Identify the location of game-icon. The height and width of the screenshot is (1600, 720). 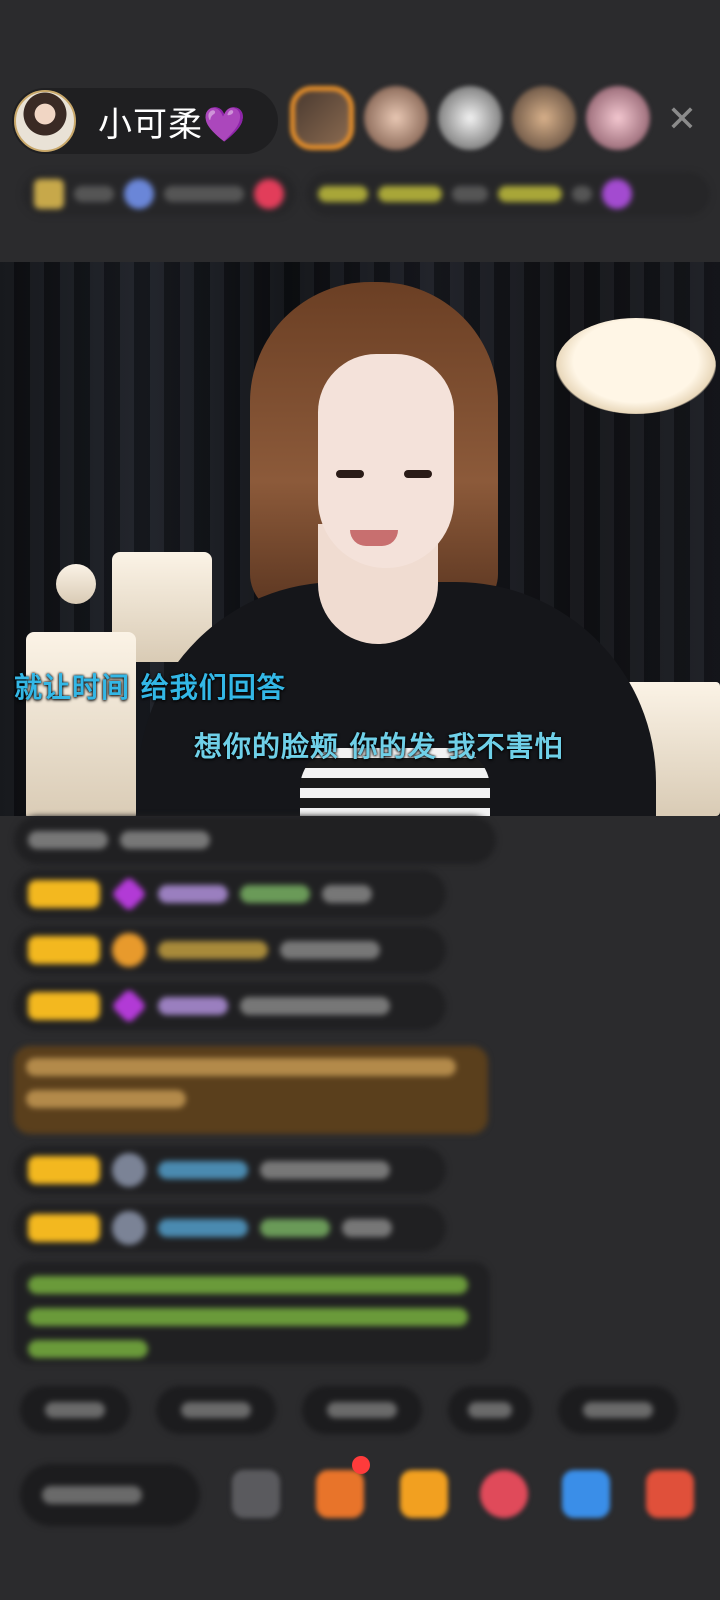
(586, 1494).